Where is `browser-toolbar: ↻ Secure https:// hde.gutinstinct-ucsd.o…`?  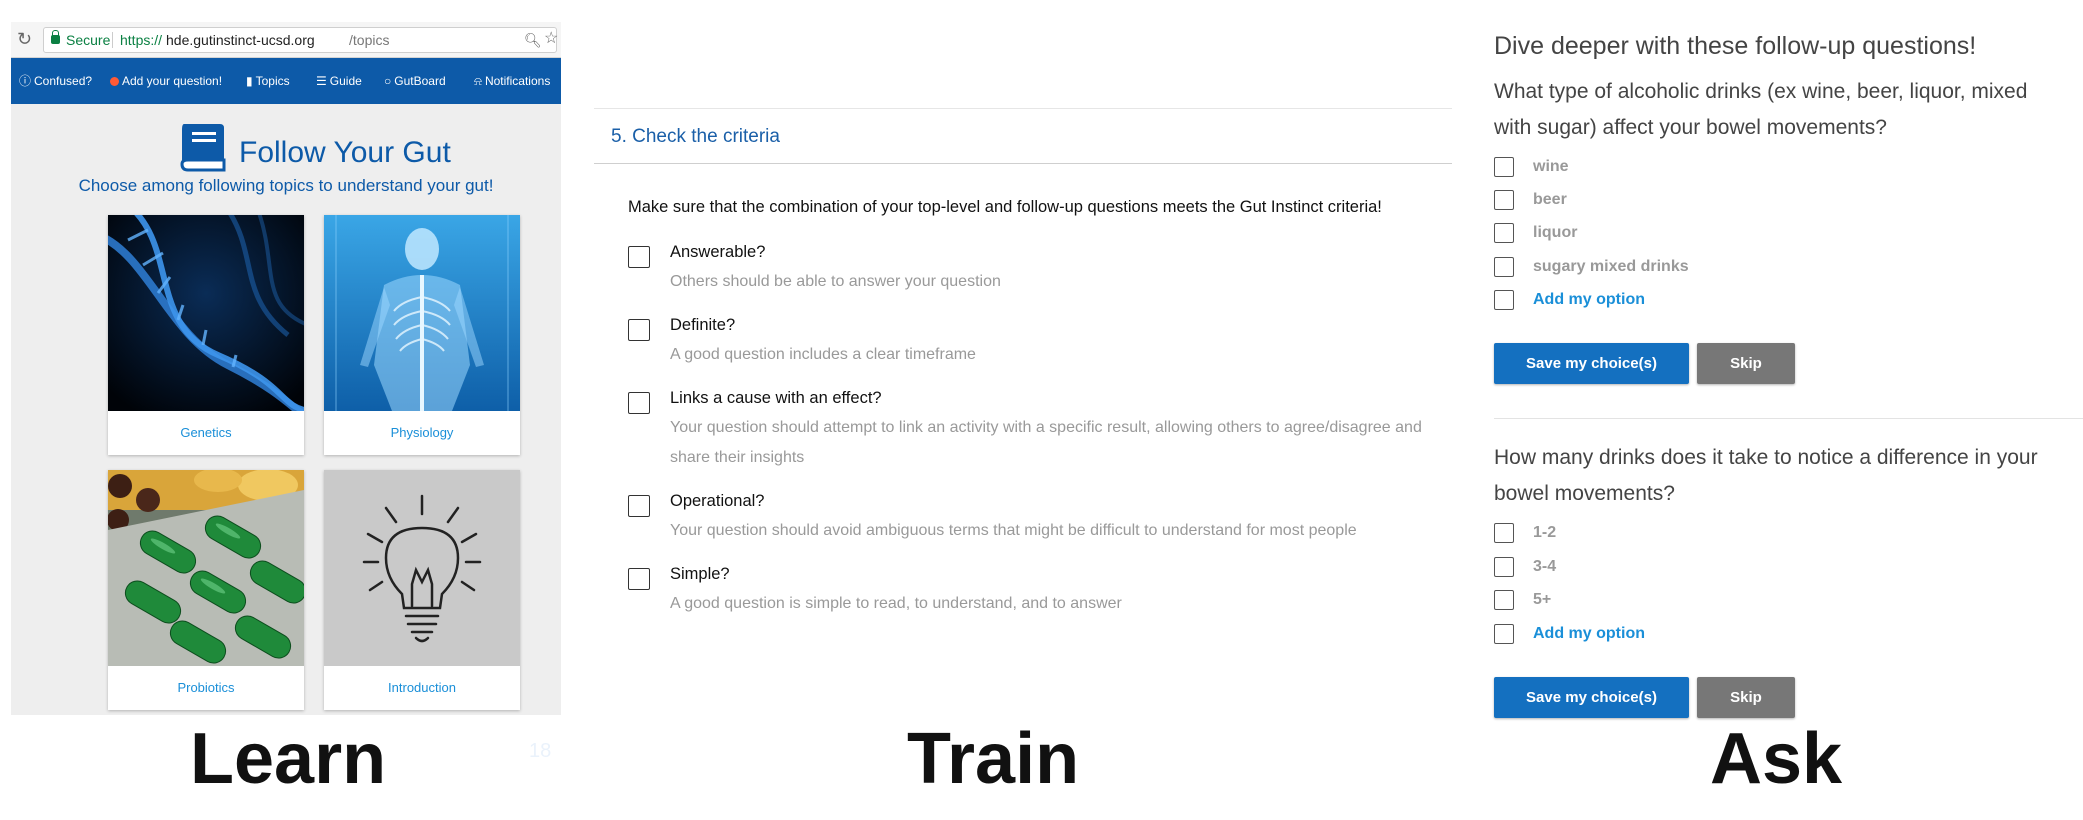
browser-toolbar: ↻ Secure https:// hde.gutinstinct-ucsd.o… is located at coordinates (286, 40).